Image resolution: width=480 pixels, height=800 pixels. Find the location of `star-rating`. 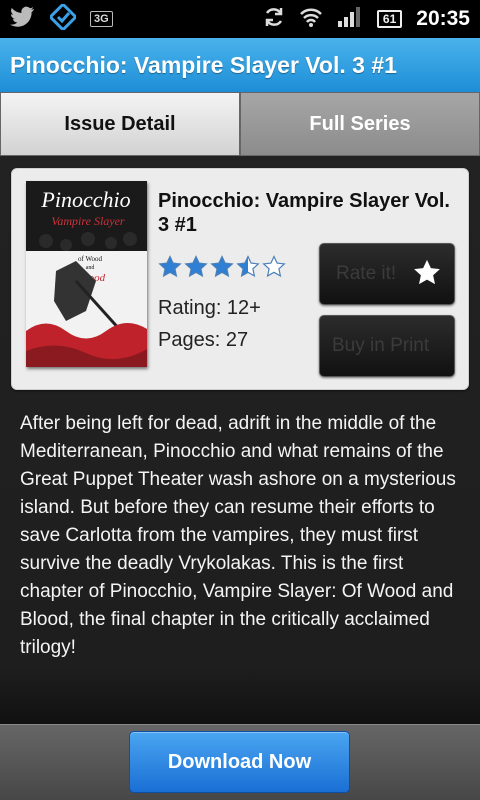

star-rating is located at coordinates (222, 269).